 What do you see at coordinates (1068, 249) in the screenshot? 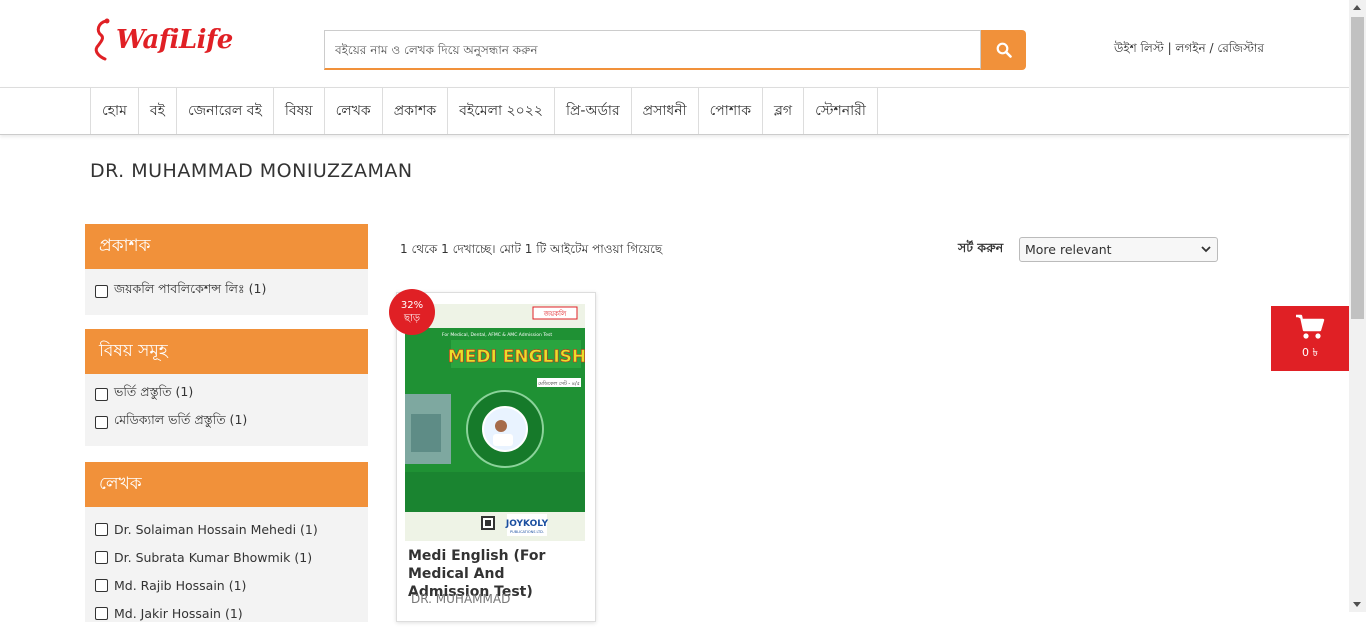
I see `sort-selected-value: More relevant` at bounding box center [1068, 249].